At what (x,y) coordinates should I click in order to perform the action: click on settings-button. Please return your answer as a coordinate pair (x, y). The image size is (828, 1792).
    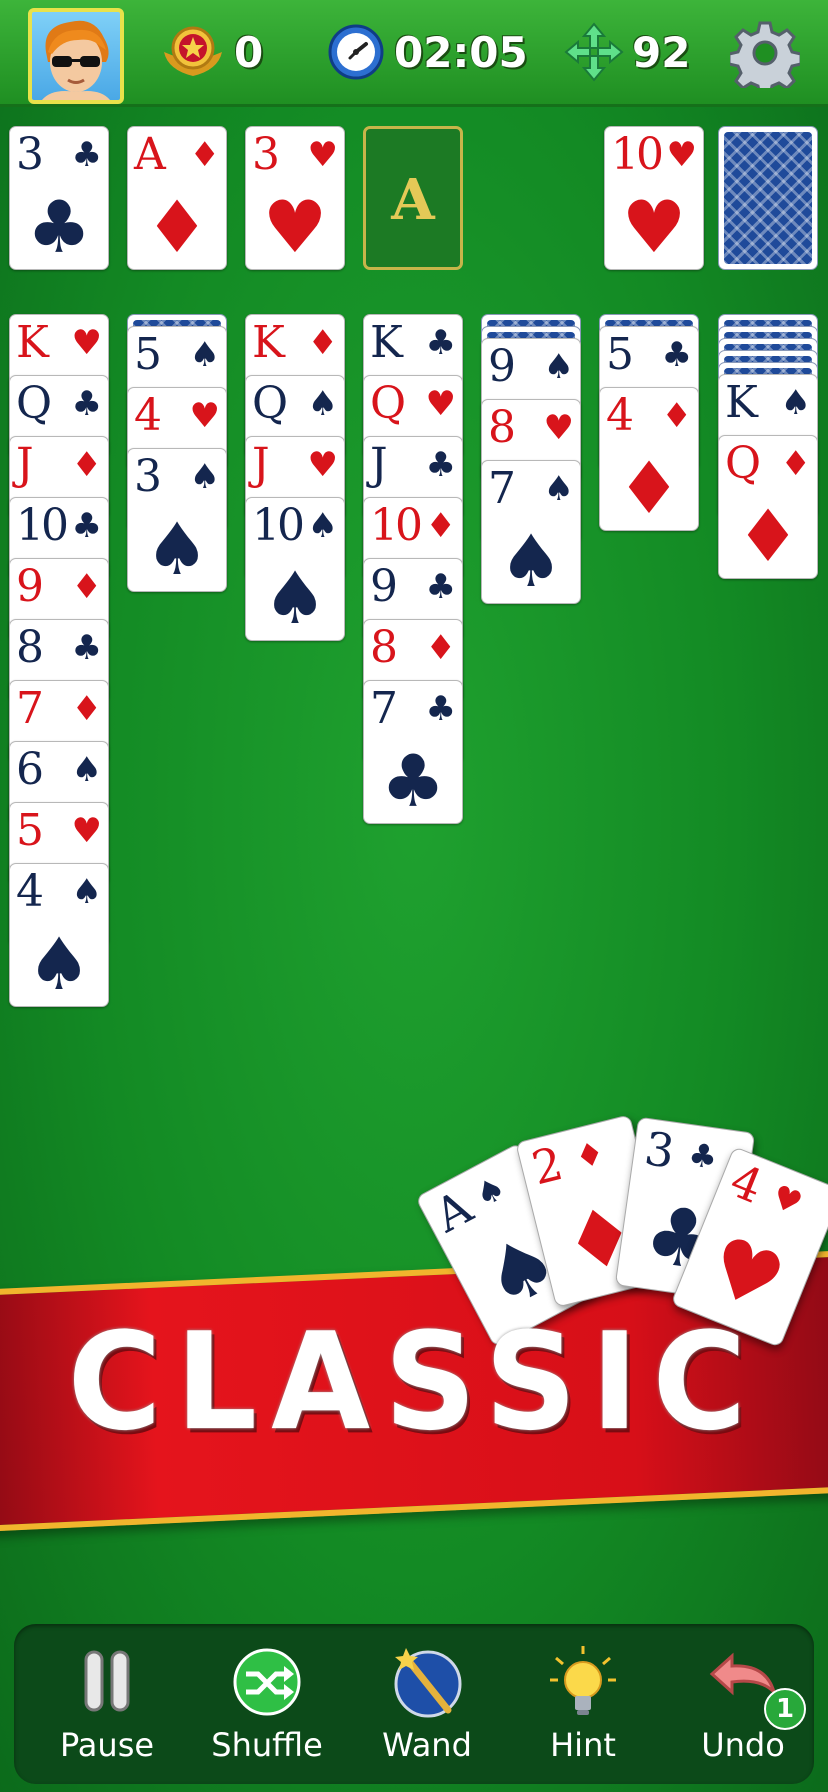
    Looking at the image, I should click on (765, 57).